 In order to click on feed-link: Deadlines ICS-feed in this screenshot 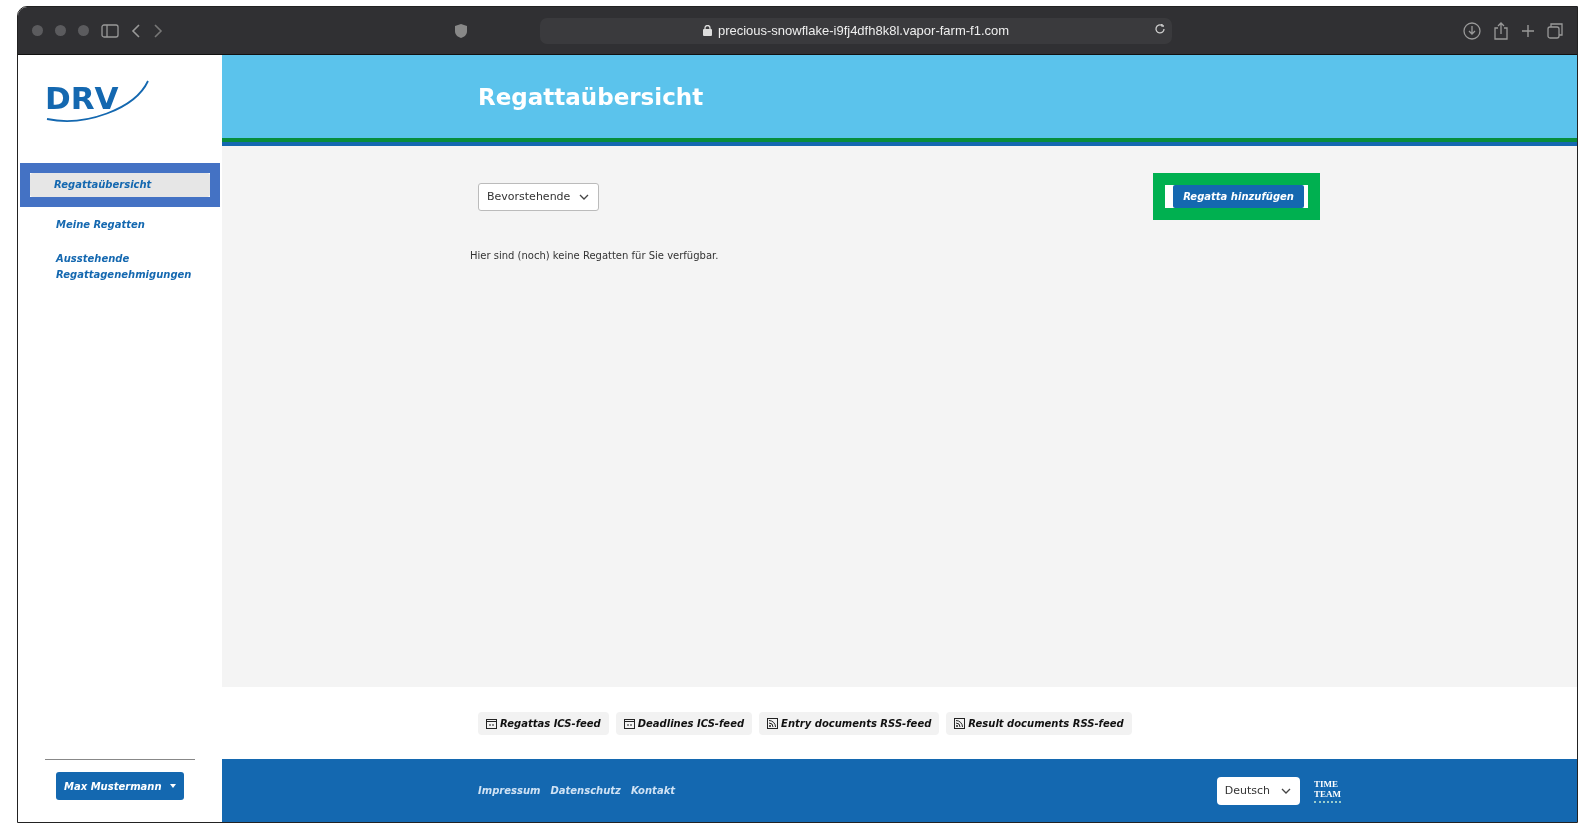, I will do `click(684, 723)`.